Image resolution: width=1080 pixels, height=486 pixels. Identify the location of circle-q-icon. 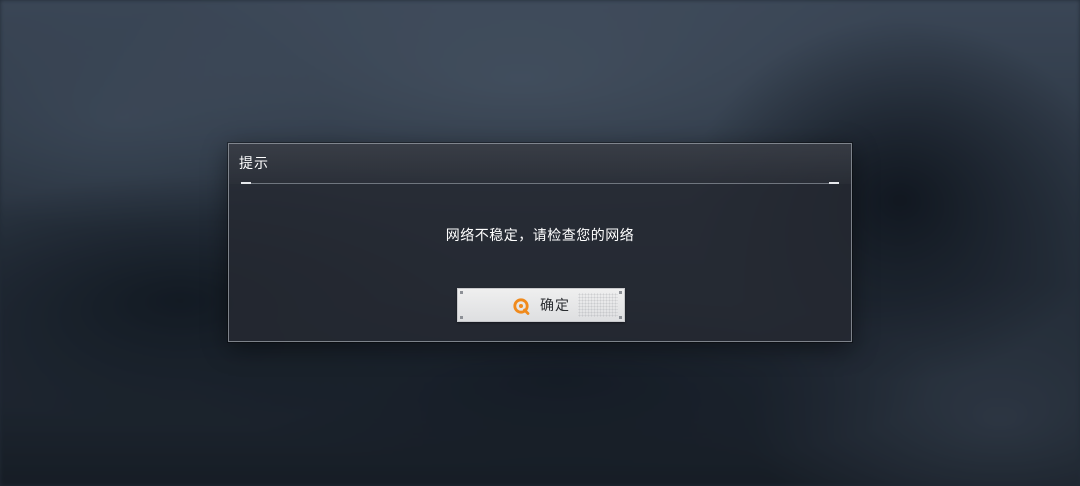
(521, 306).